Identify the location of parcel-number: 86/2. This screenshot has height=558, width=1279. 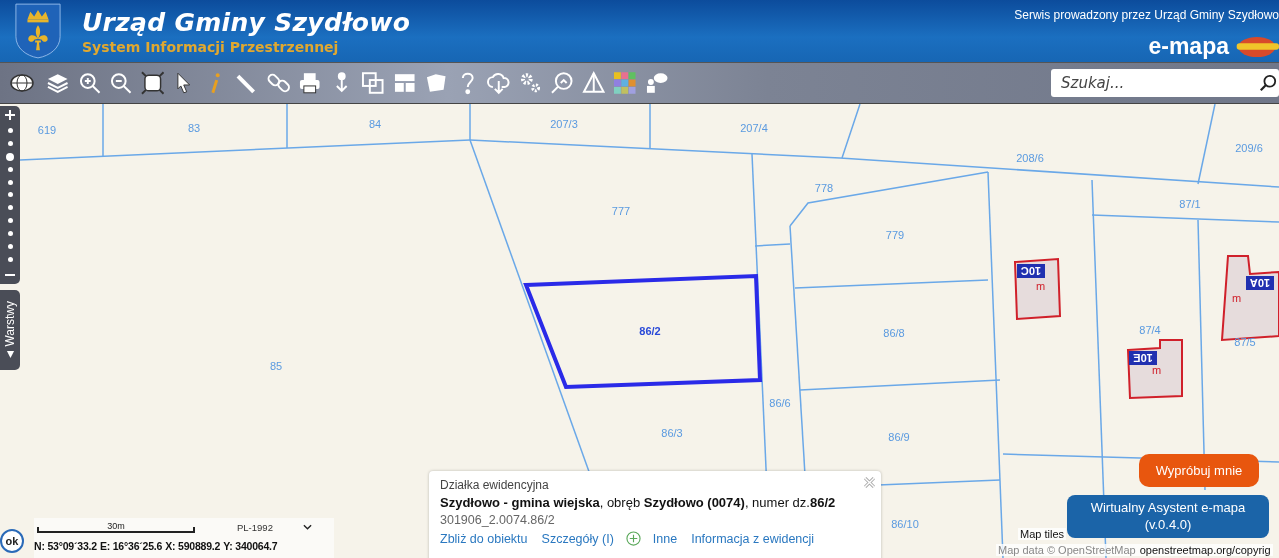
(650, 331).